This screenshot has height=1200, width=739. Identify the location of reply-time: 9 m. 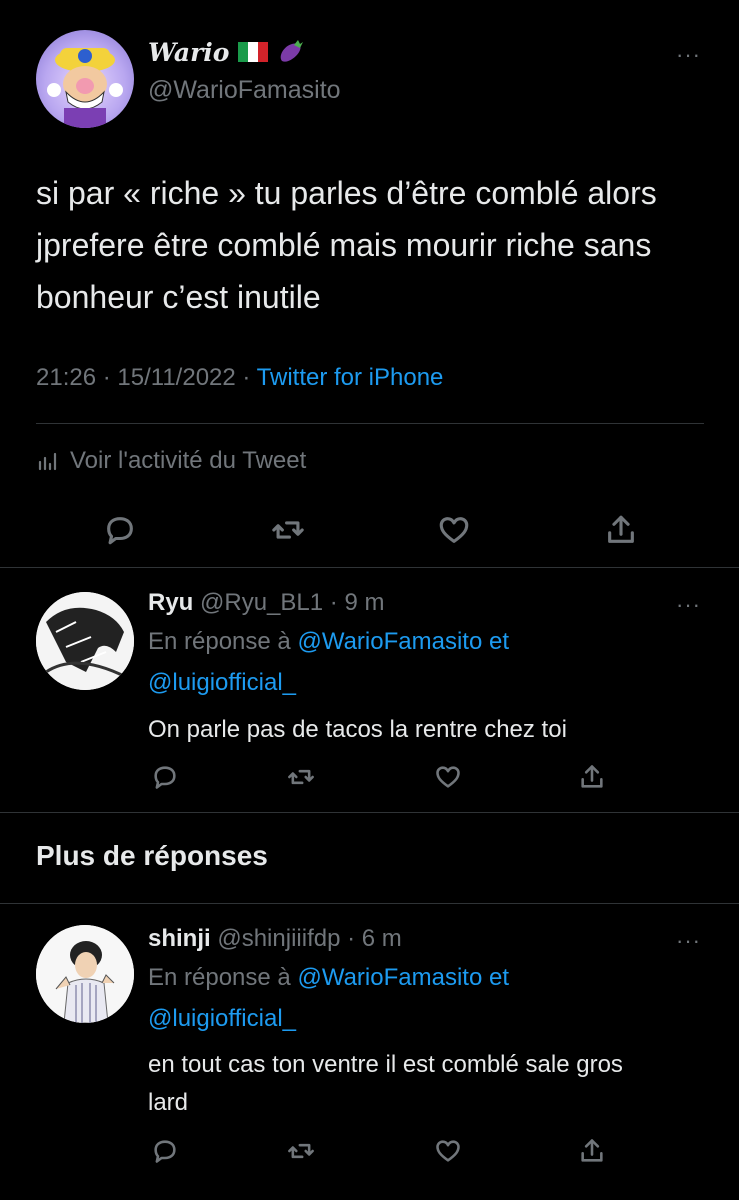
(364, 602).